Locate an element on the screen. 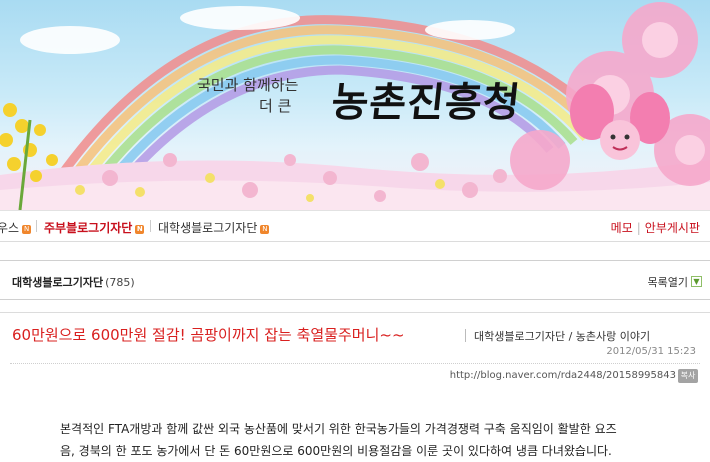 This screenshot has width=710, height=462. guestbook-link: 안부게시판 is located at coordinates (672, 228).